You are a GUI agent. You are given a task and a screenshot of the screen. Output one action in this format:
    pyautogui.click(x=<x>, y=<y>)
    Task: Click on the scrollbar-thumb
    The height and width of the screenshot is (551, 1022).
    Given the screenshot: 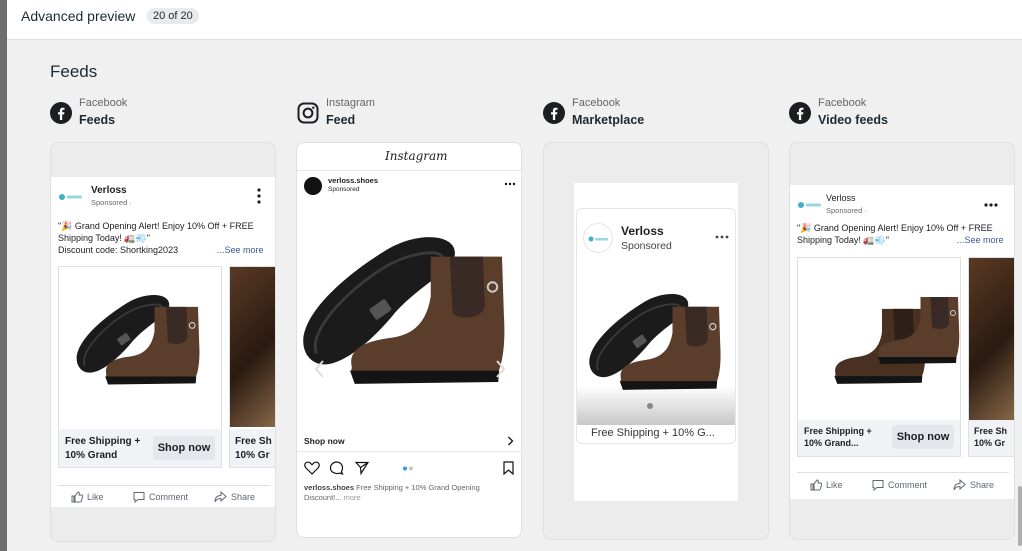 What is the action you would take?
    pyautogui.click(x=1020, y=516)
    